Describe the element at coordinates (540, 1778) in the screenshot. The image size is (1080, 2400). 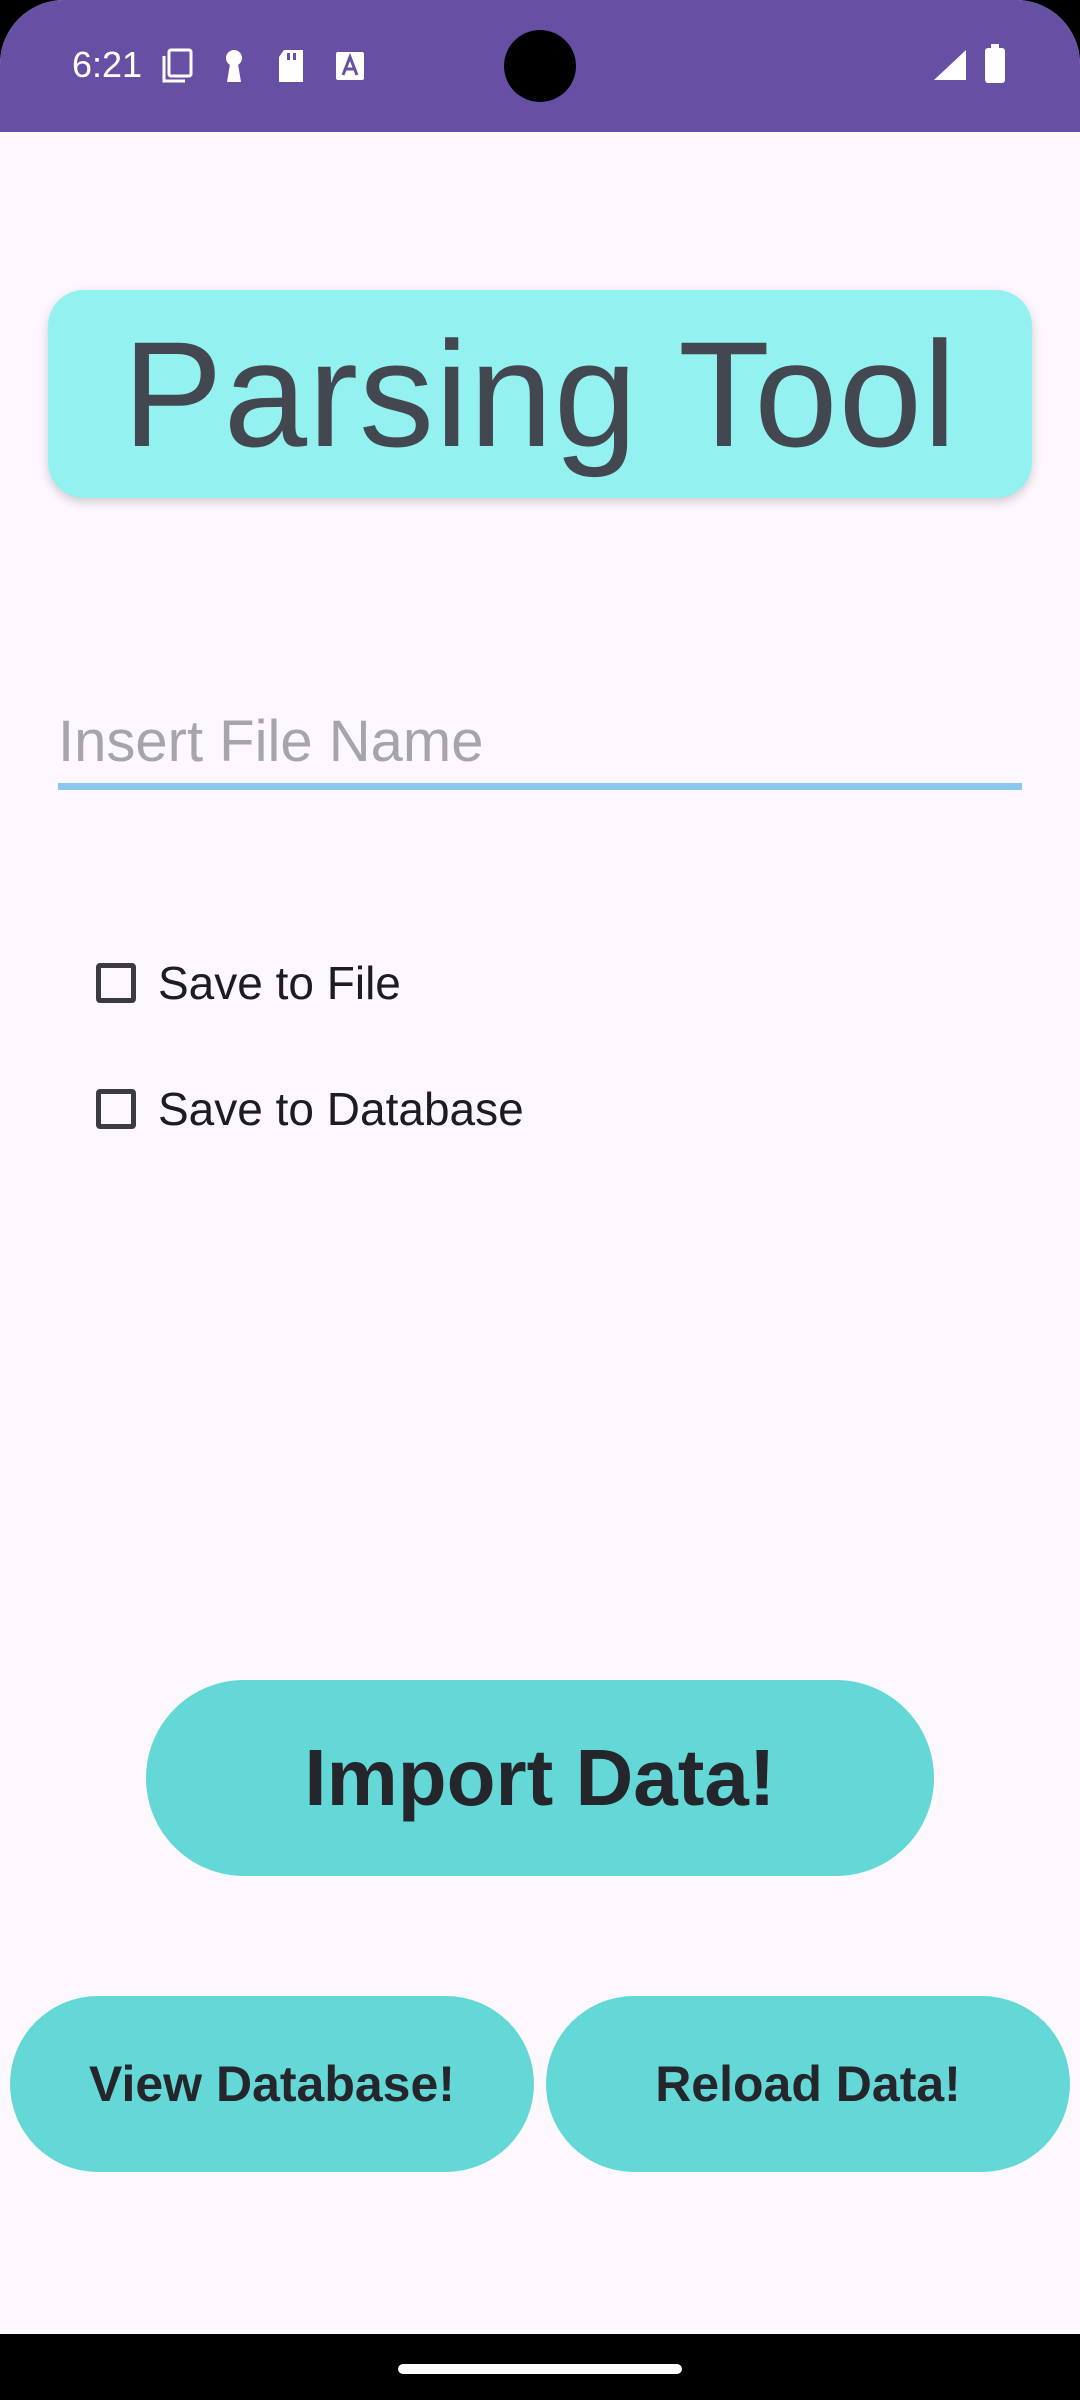
I see `import-data-button: Import Data!` at that location.